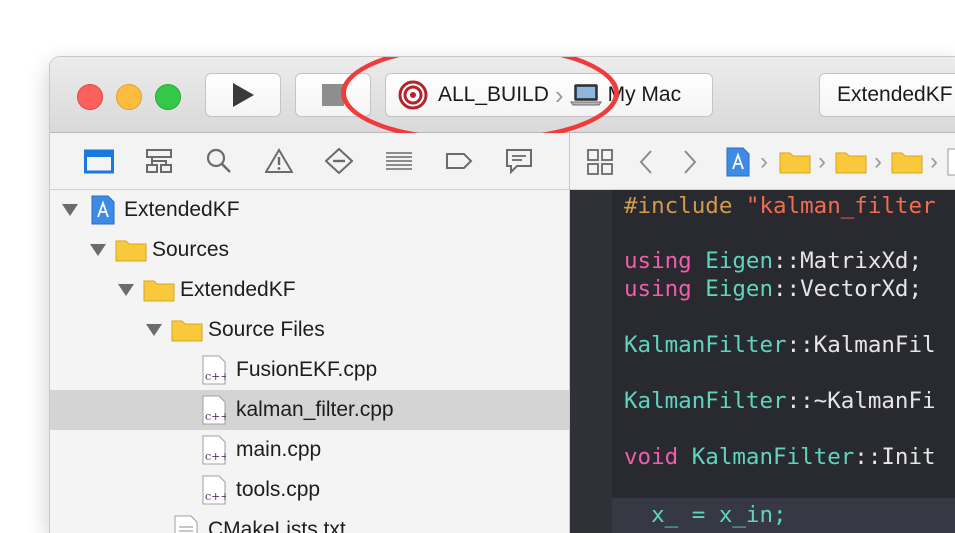 This screenshot has width=955, height=533. I want to click on scheme-target-label: ALL_BUILD, so click(493, 94).